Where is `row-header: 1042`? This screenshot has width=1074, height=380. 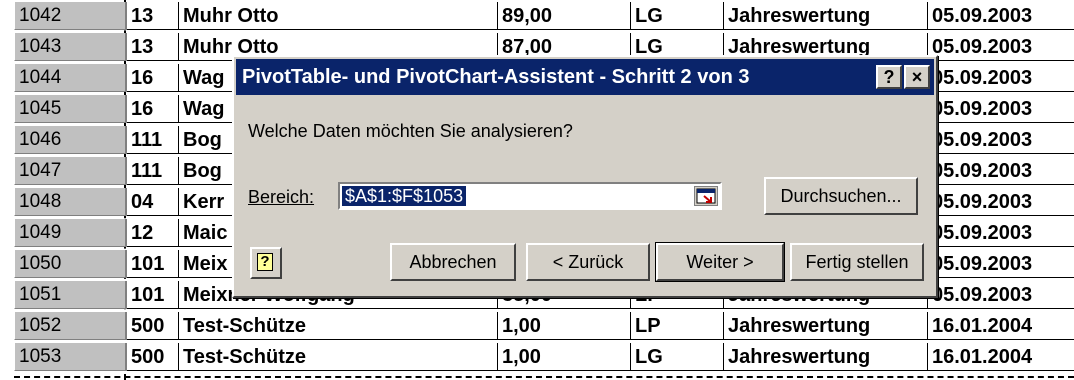
row-header: 1042 is located at coordinates (70, 16).